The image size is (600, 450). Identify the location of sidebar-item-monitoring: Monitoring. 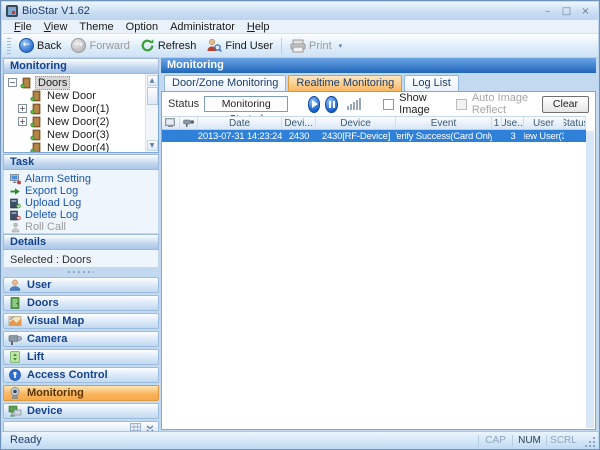
(81, 393).